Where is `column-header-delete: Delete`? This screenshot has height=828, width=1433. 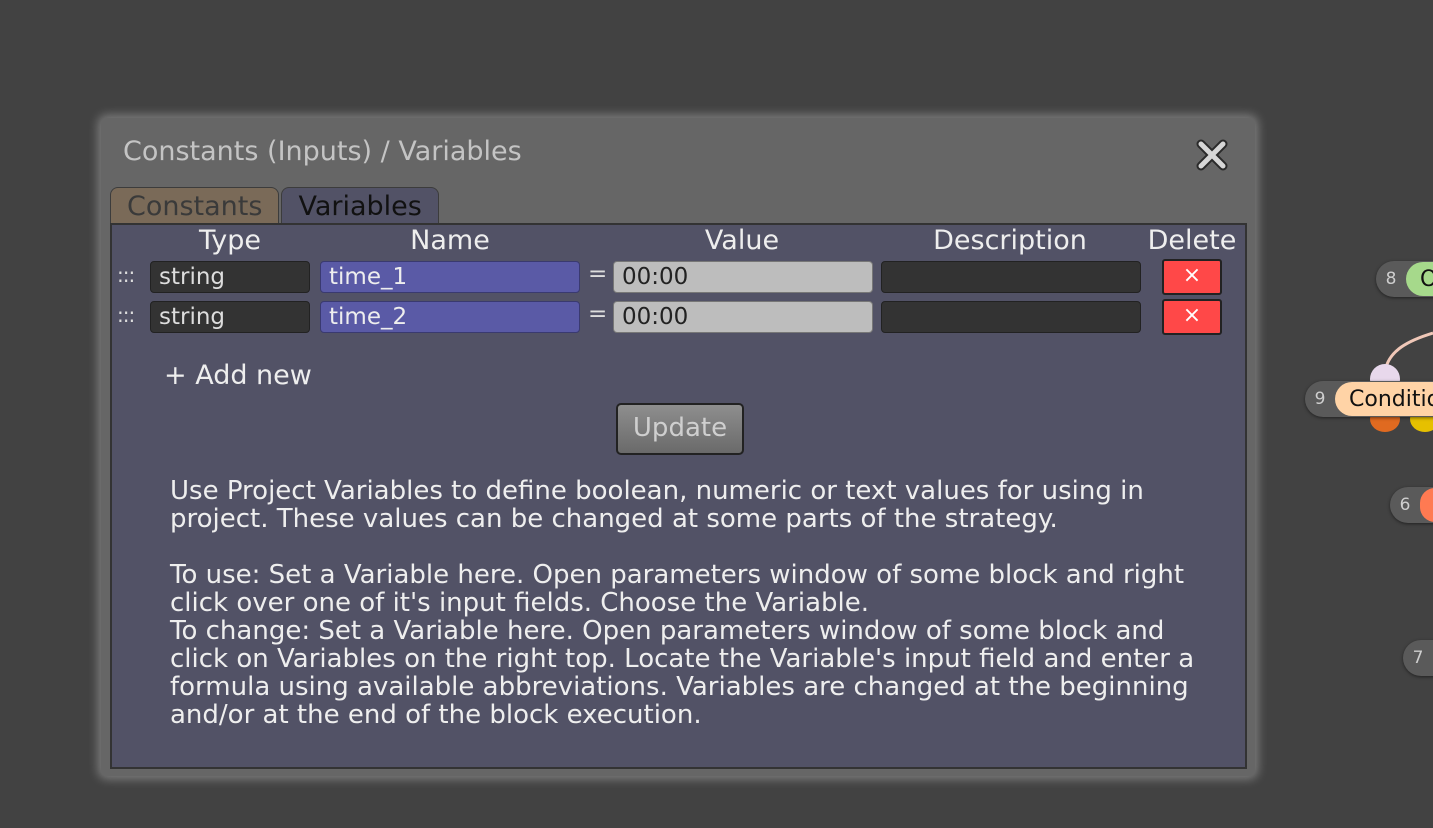 column-header-delete: Delete is located at coordinates (1192, 240).